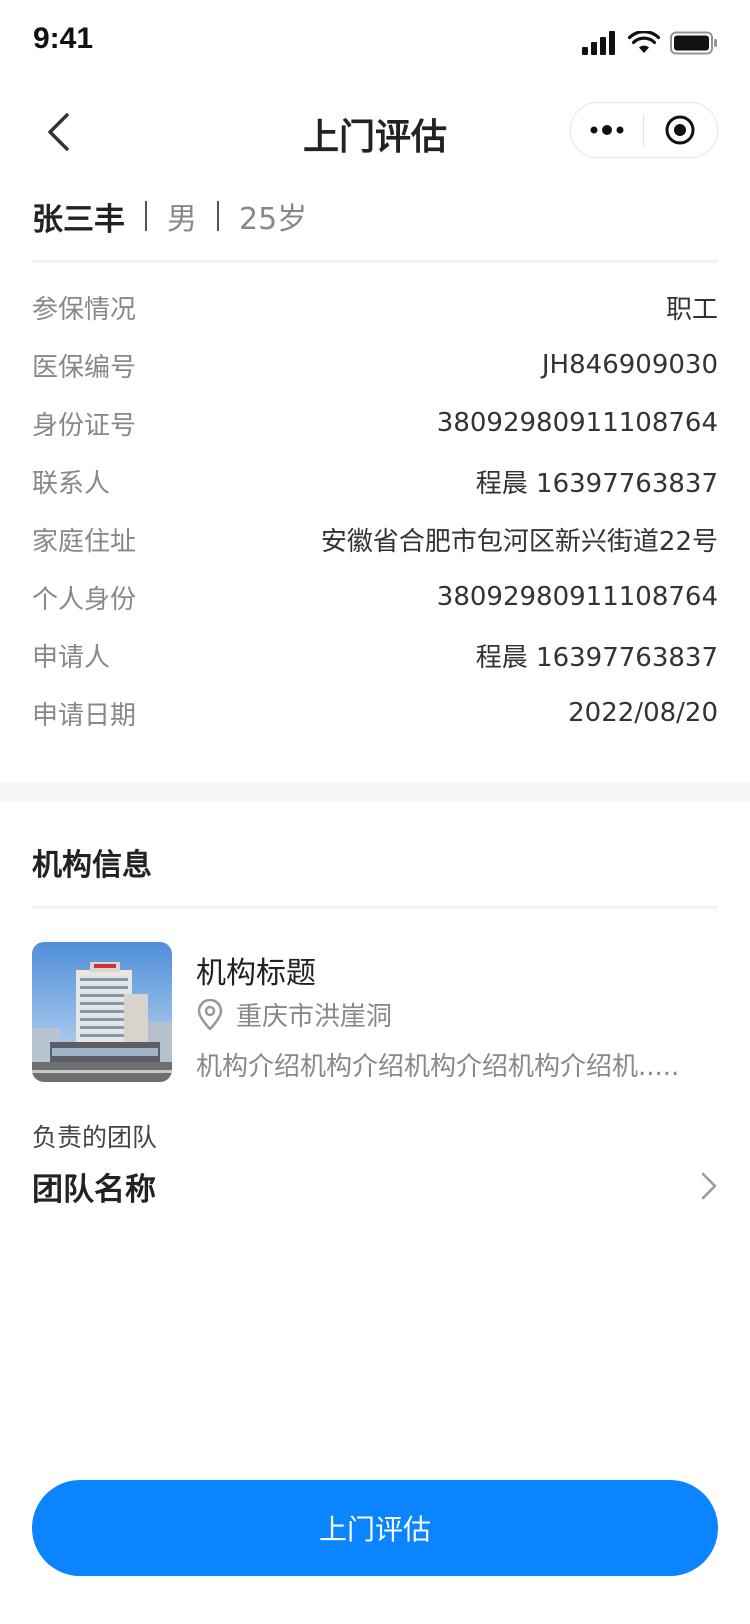 This screenshot has width=750, height=1624. I want to click on section-gap, so click(375, 792).